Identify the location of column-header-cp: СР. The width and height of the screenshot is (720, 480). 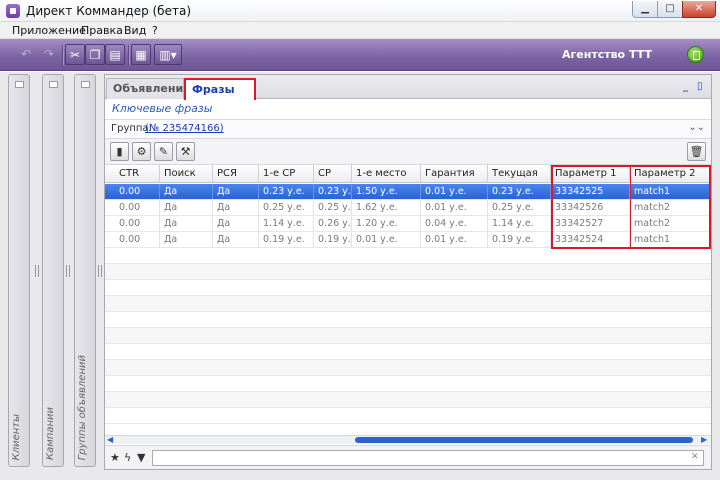
(333, 174).